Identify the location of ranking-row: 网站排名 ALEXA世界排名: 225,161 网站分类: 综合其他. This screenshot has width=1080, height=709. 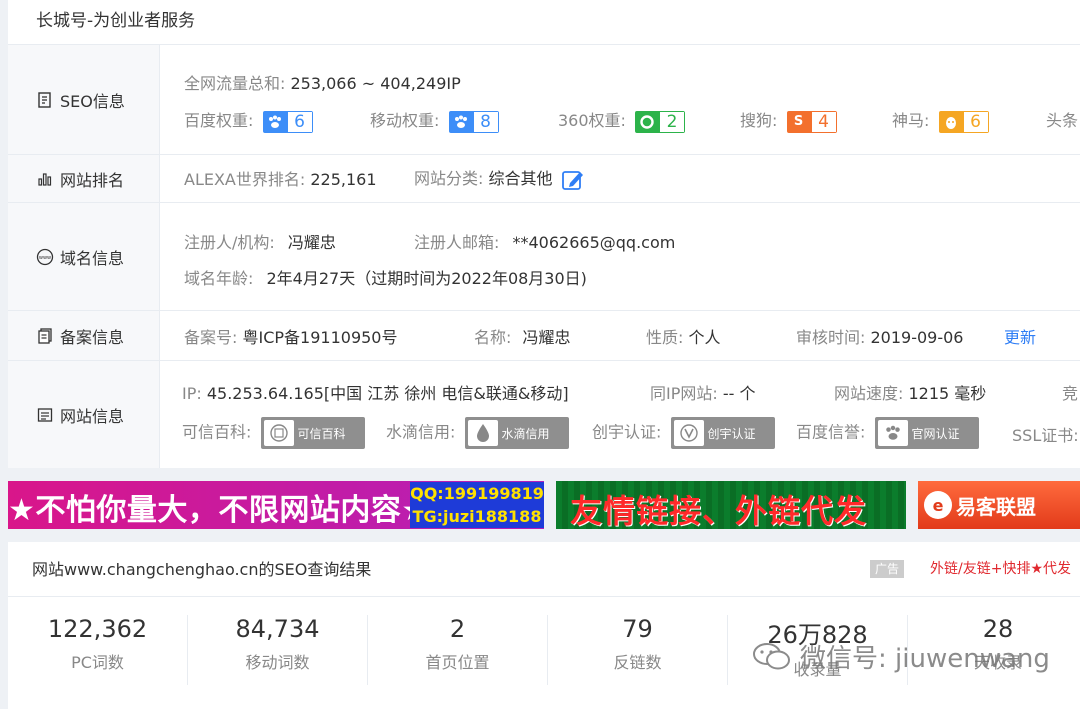
(544, 178).